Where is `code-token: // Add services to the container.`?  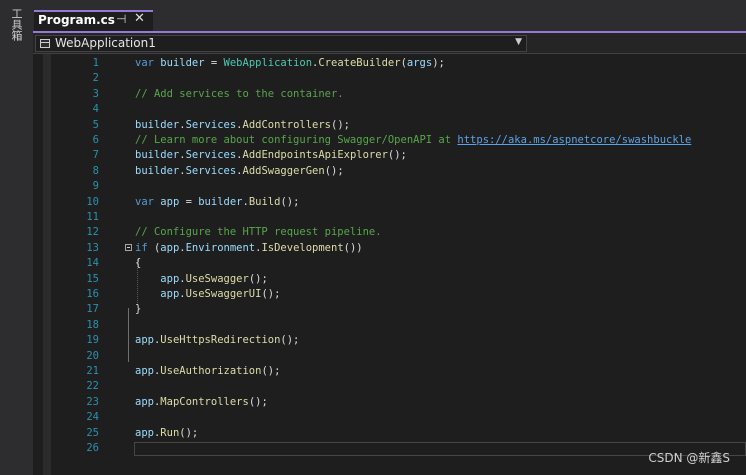 code-token: // Add services to the container. is located at coordinates (239, 93).